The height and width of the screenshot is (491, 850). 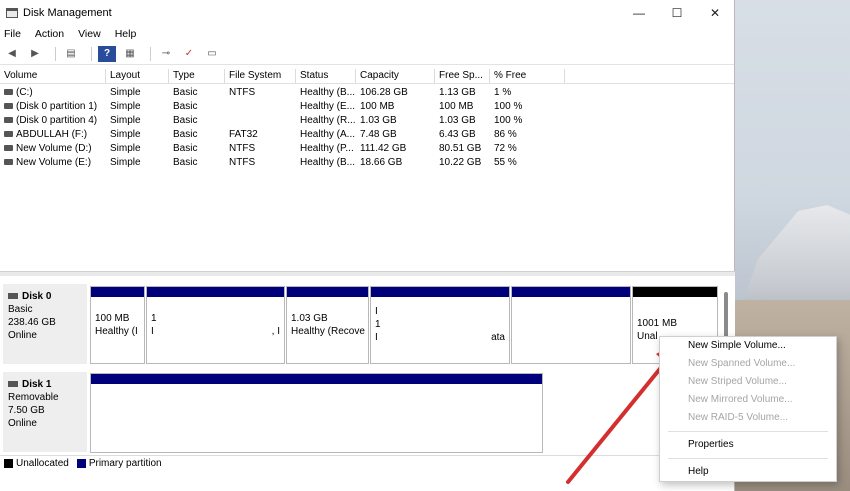 What do you see at coordinates (715, 12) in the screenshot?
I see `close-button: ✕` at bounding box center [715, 12].